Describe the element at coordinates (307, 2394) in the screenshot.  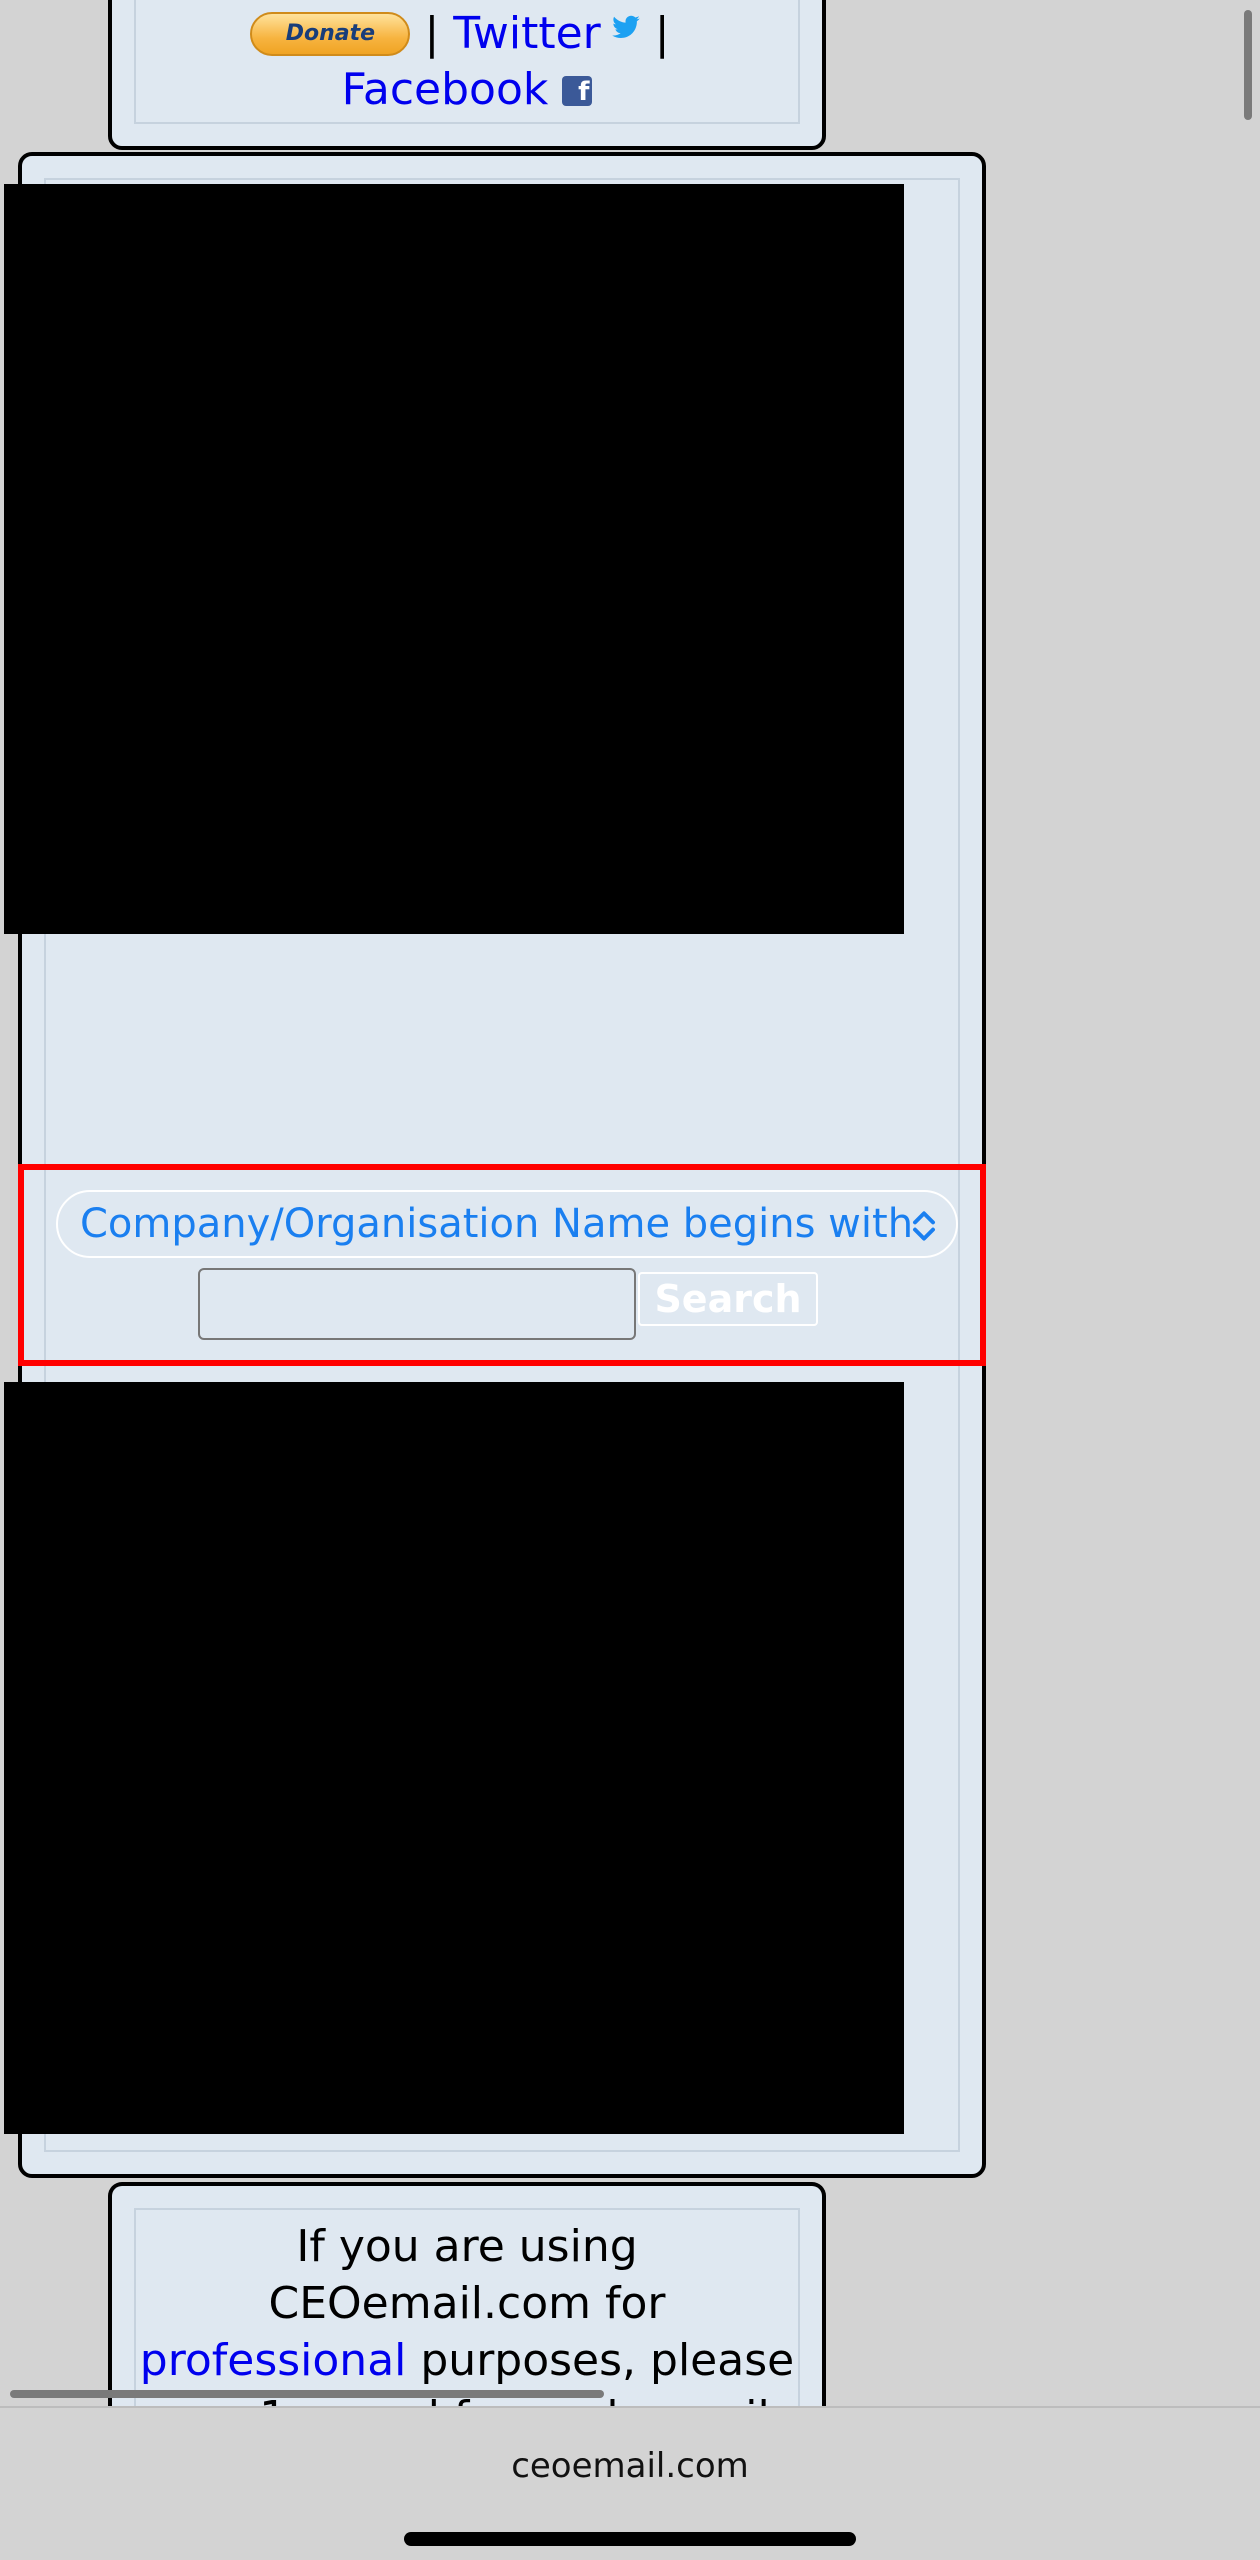
I see `horizontal-scrollbar` at that location.